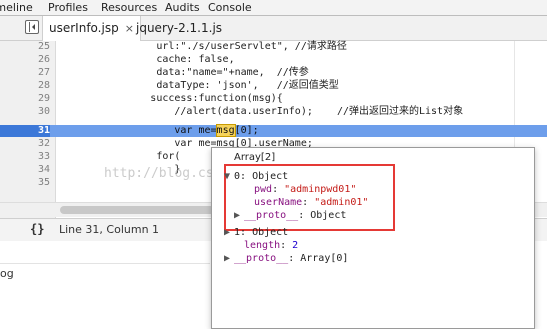  Describe the element at coordinates (16, 7) in the screenshot. I see `menu-timeline: Timeline` at that location.